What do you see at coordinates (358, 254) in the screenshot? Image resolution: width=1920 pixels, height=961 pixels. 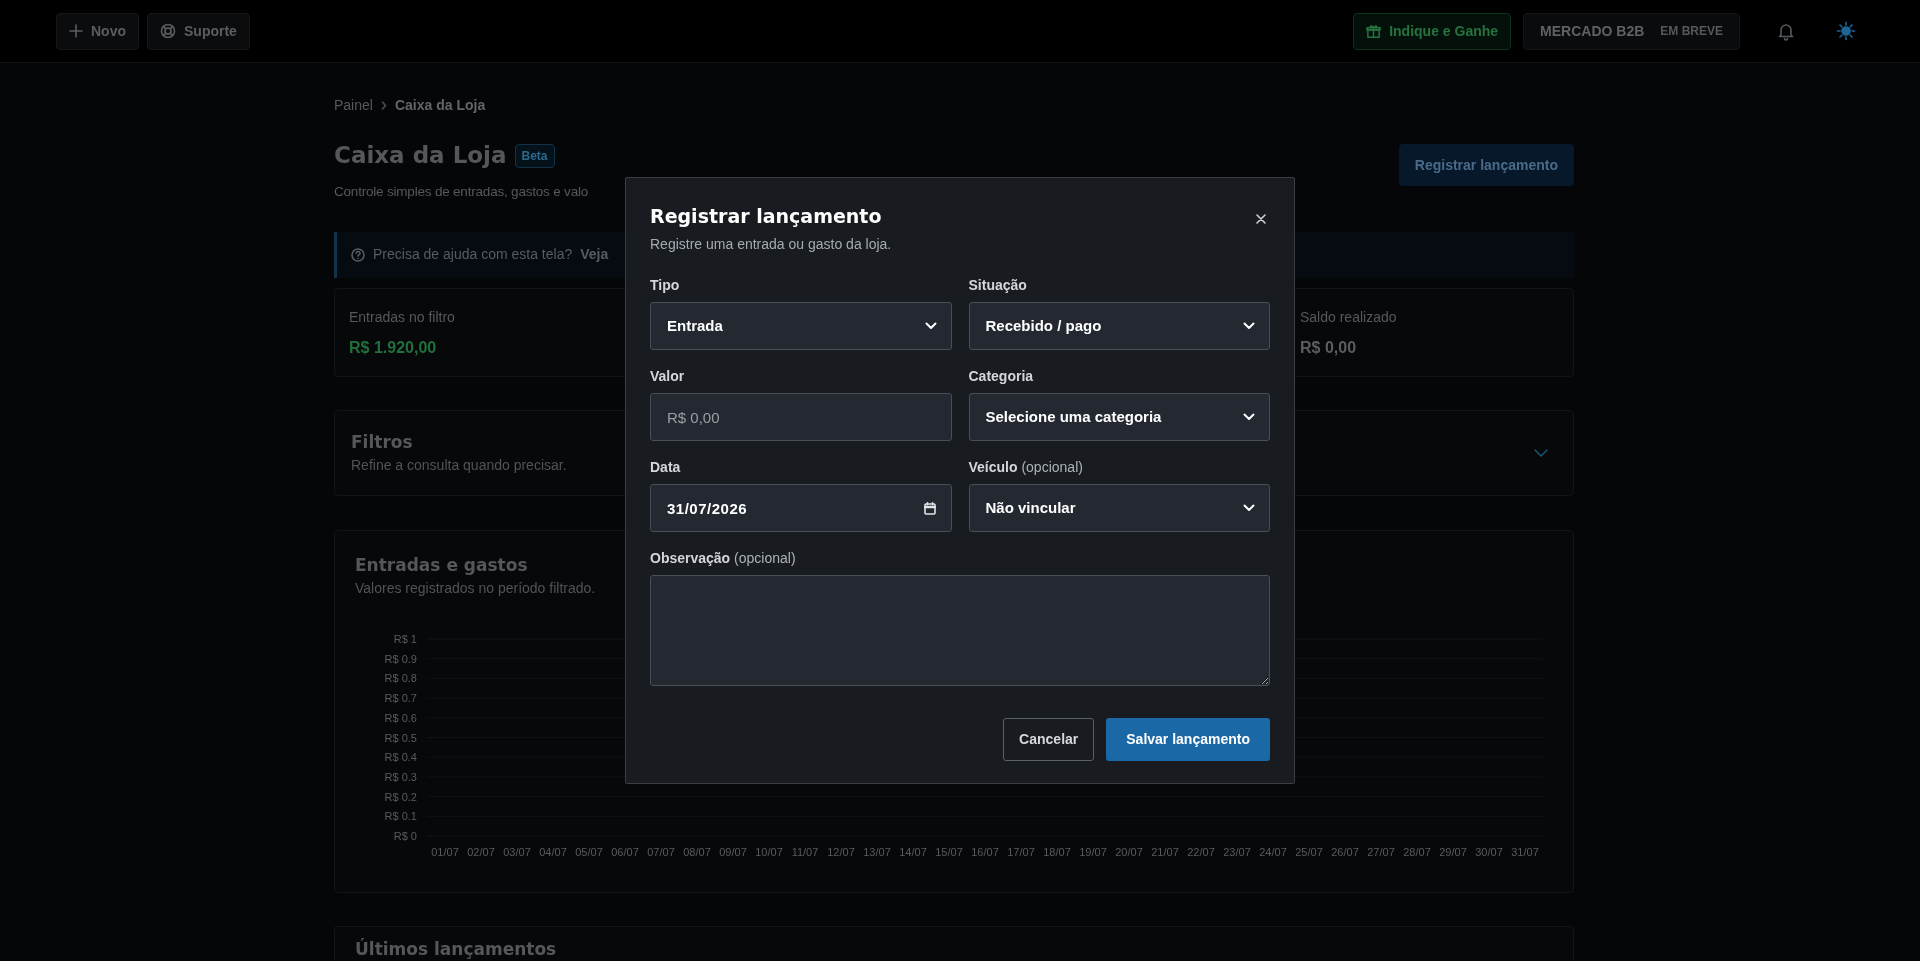 I see `help-circle-icon` at bounding box center [358, 254].